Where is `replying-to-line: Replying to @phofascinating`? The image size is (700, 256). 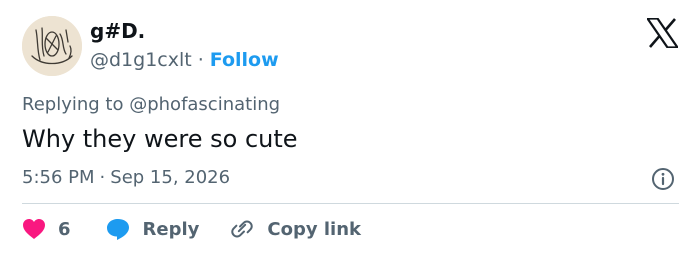 replying-to-line: Replying to @phofascinating is located at coordinates (151, 105).